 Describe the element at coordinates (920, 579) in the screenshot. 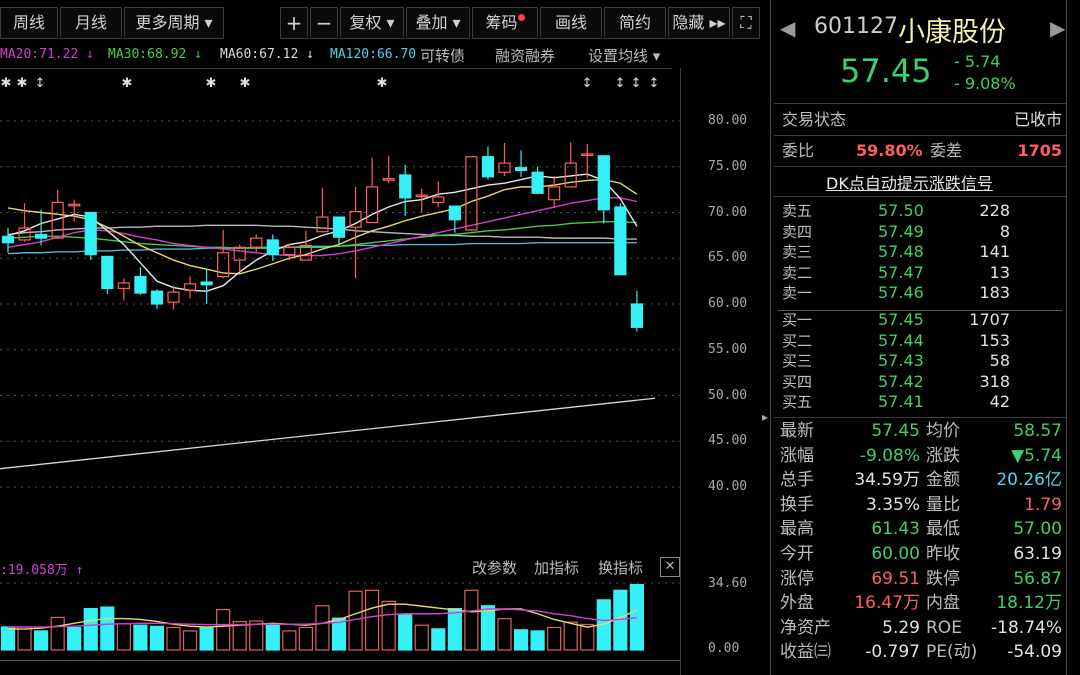

I see `stat-row: 涨停 69.51 跌停 56.87` at that location.